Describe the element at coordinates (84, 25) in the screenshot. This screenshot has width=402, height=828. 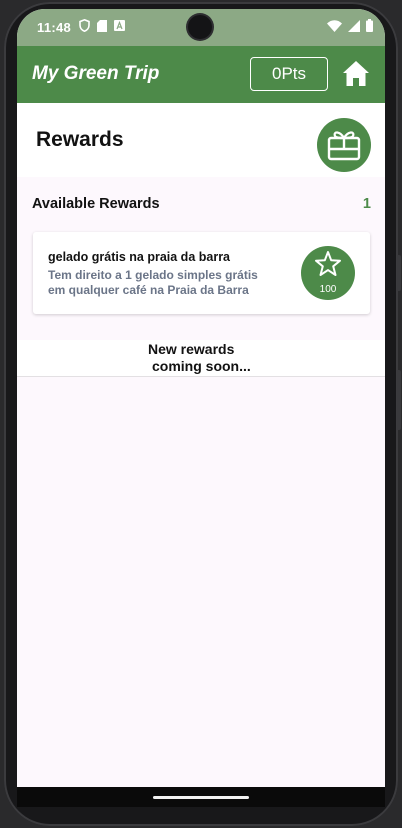
I see `shield-icon` at that location.